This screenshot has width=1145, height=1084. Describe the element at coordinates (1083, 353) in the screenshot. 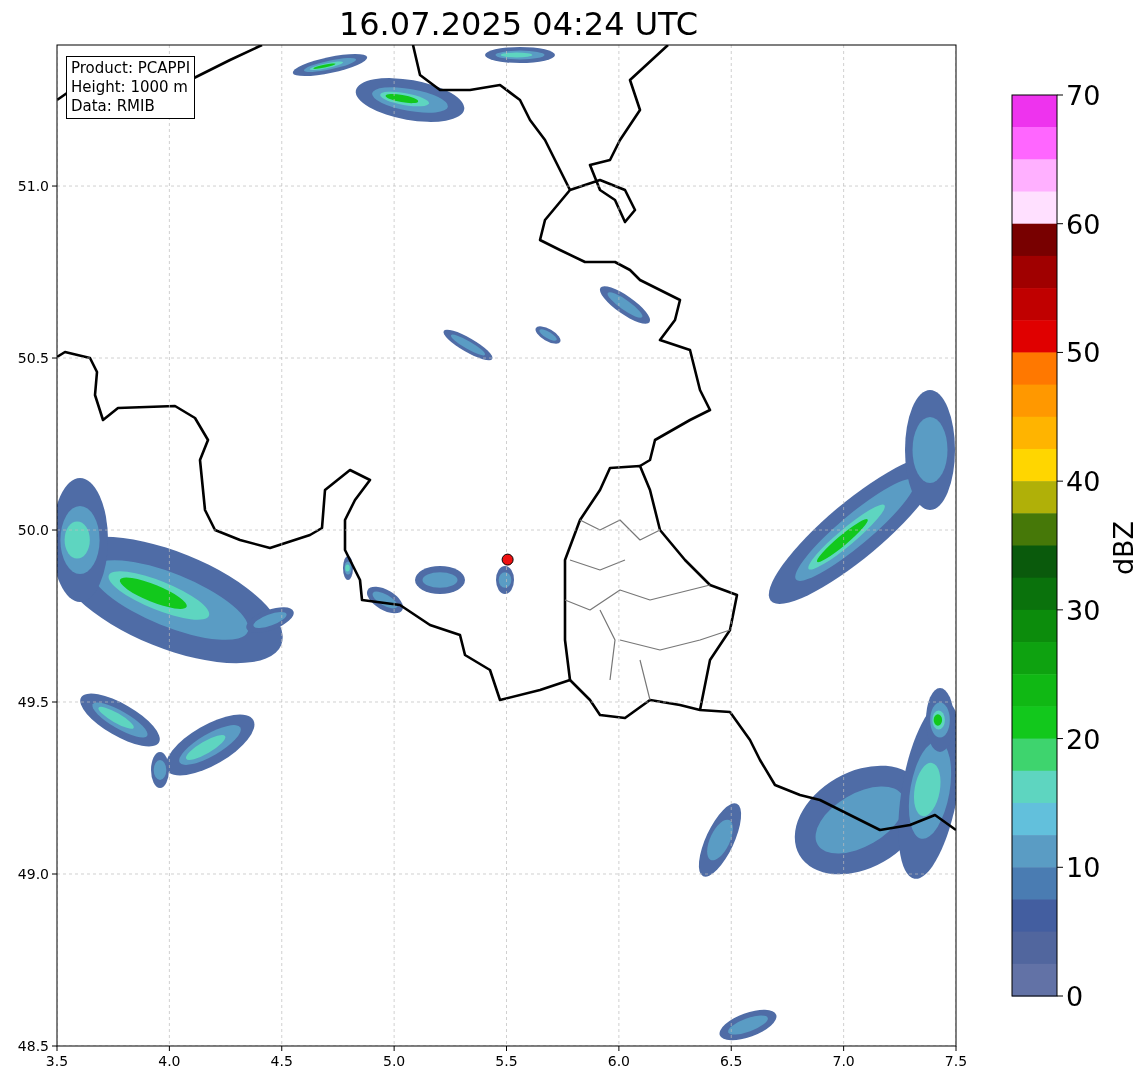

I see `colorbar-tick-label: 50` at that location.